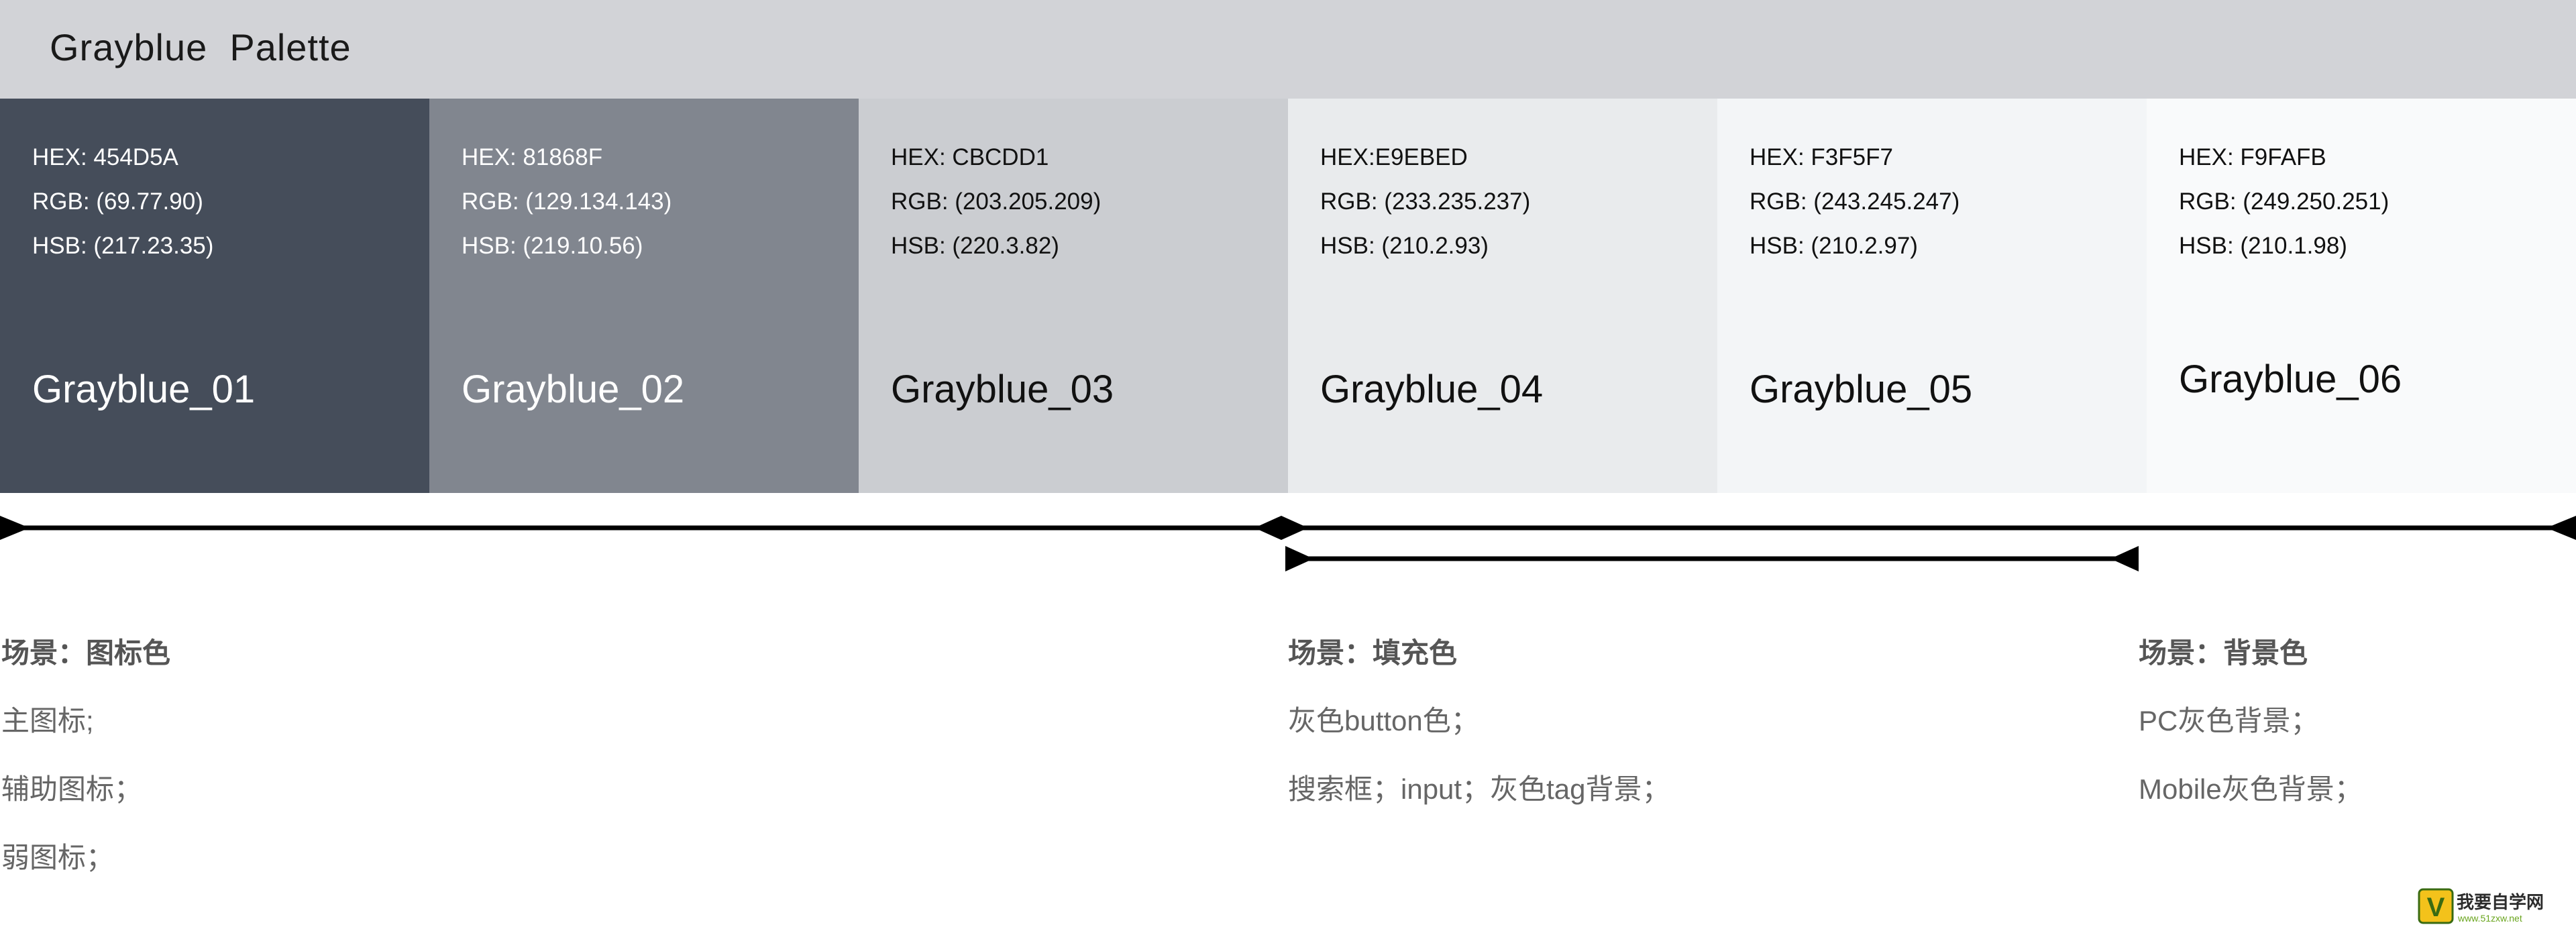 Image resolution: width=2576 pixels, height=939 pixels. I want to click on watermark-url: www.51zxw.net, so click(2489, 918).